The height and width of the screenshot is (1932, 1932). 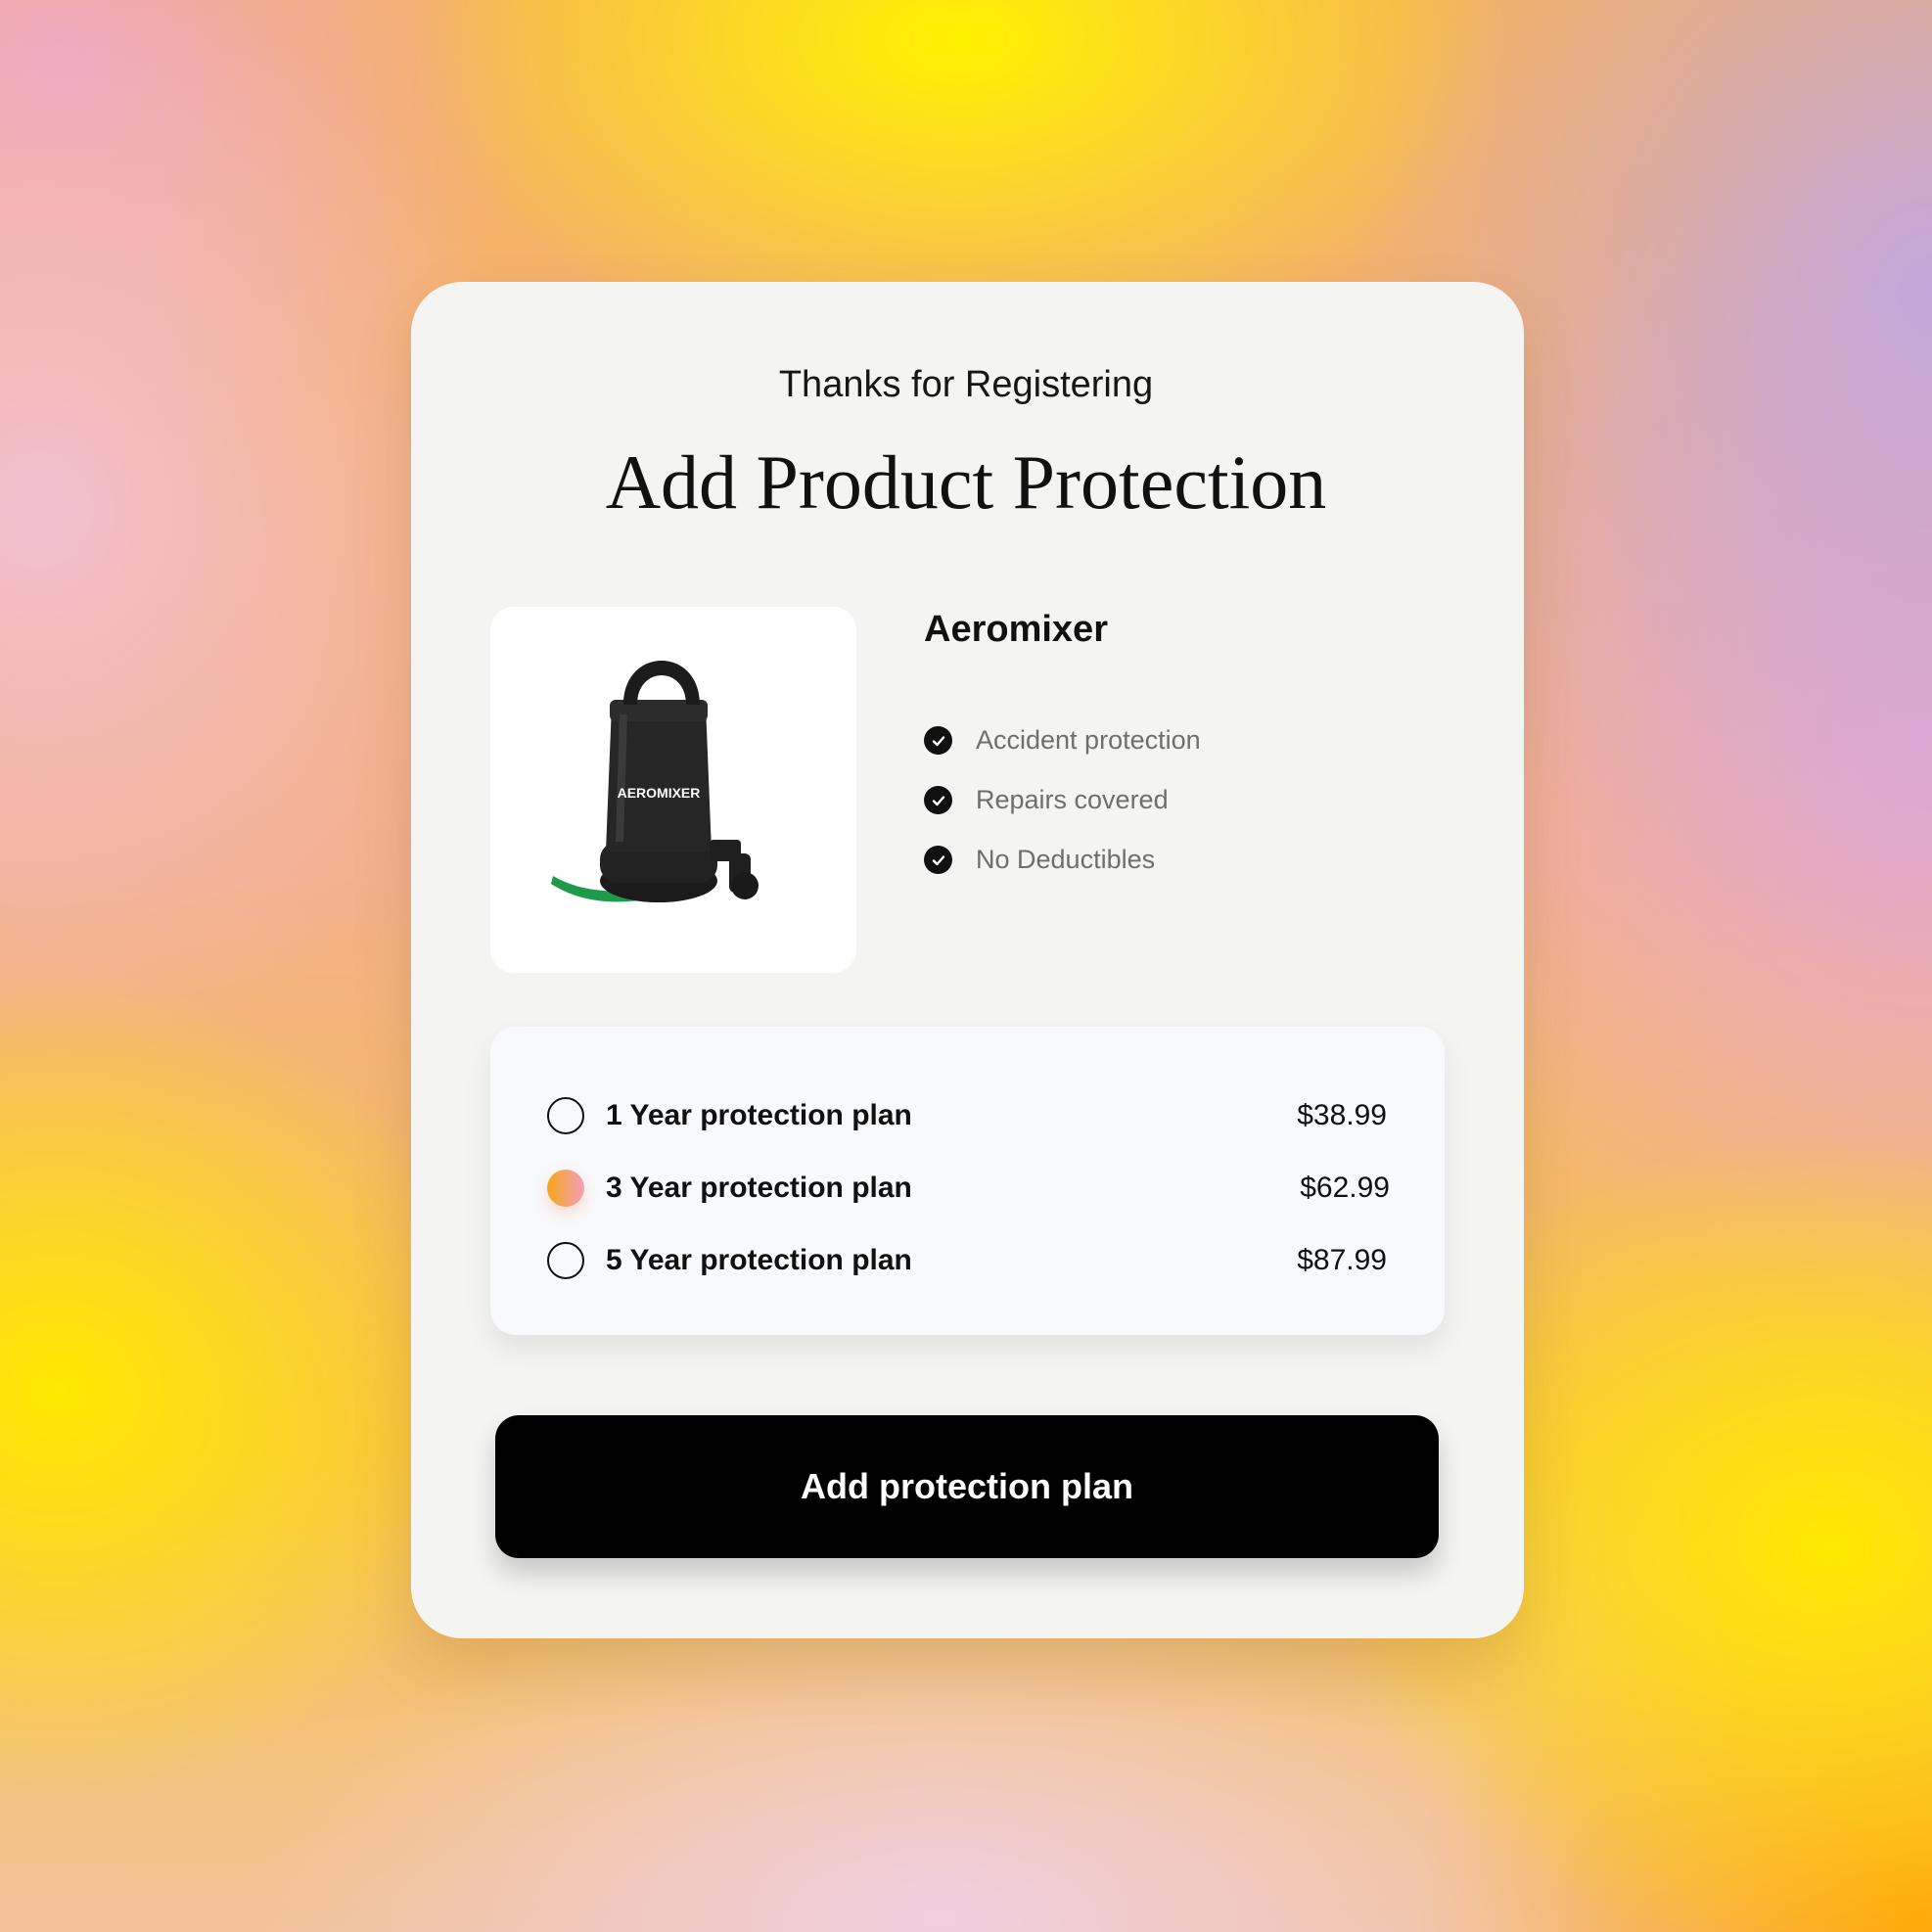 What do you see at coordinates (1179, 860) in the screenshot?
I see `feature-item: No Deductibles` at bounding box center [1179, 860].